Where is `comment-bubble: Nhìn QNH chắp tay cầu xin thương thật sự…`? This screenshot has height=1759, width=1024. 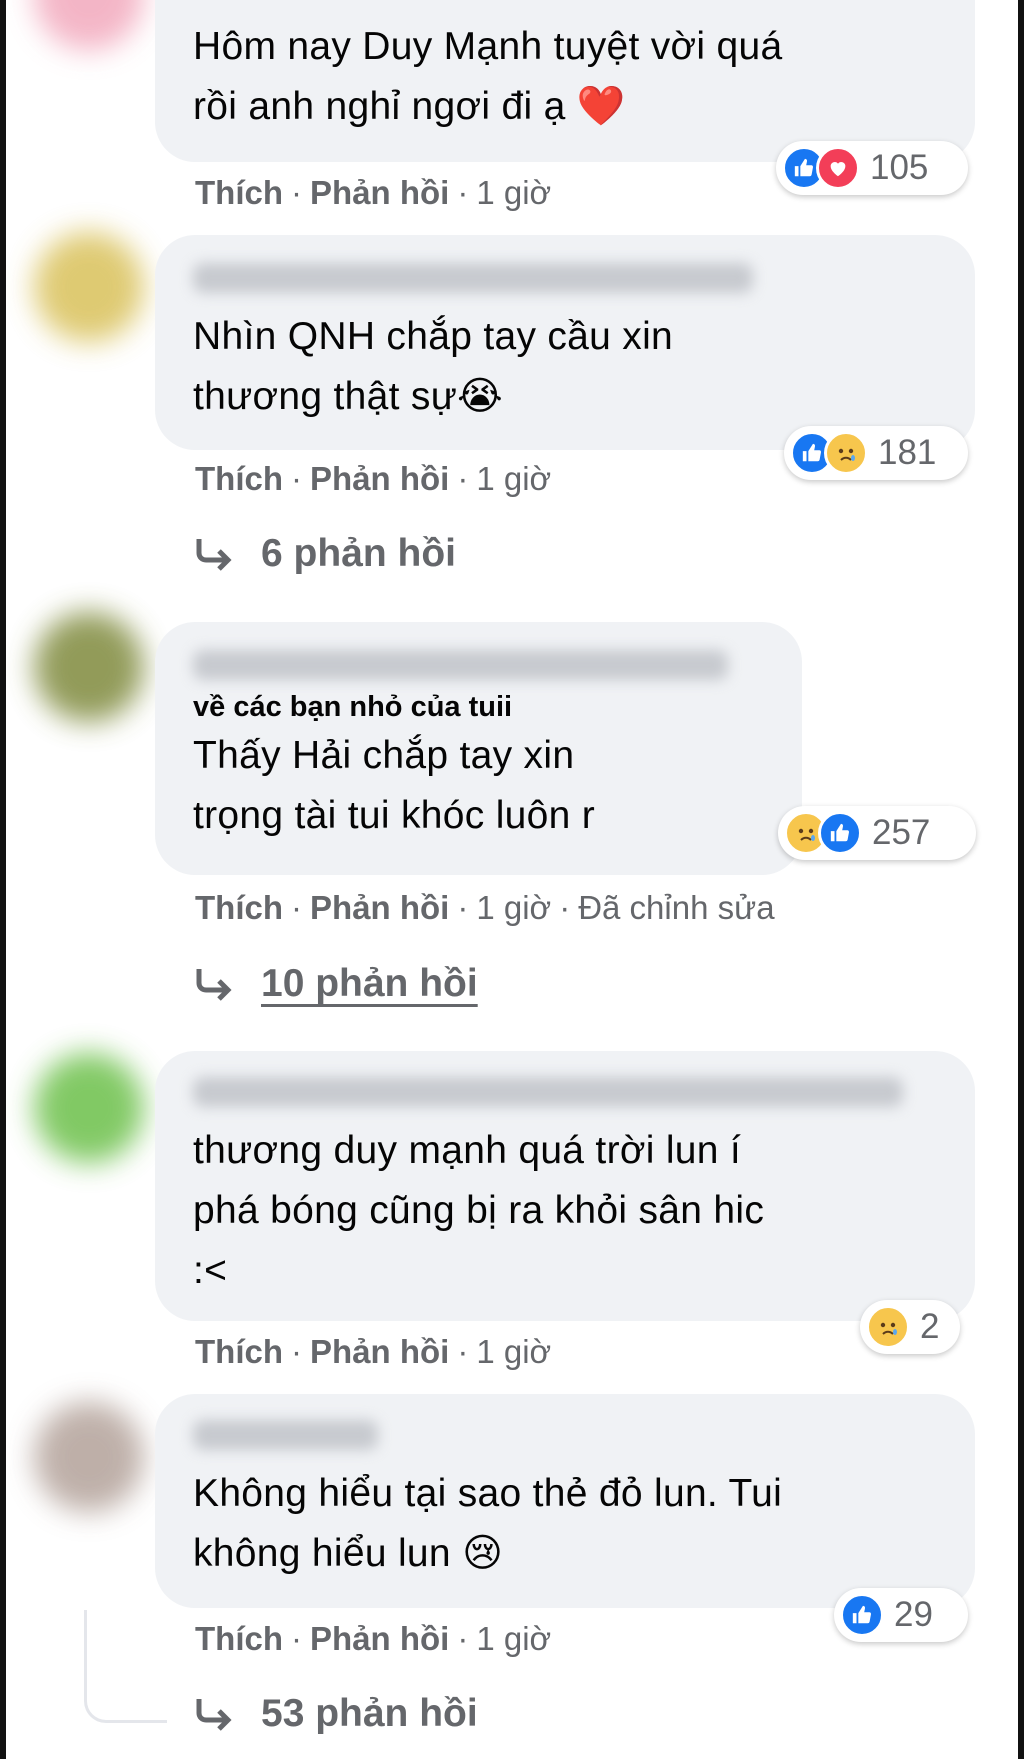 comment-bubble: Nhìn QNH chắp tay cầu xin thương thật sự… is located at coordinates (565, 342).